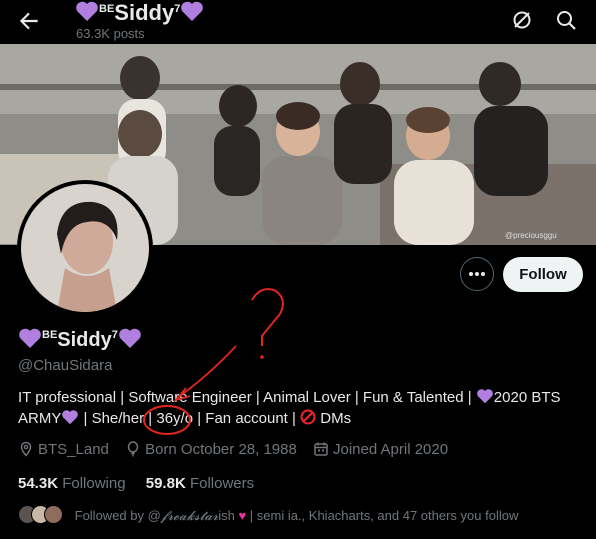  I want to click on bio-line-1-tail: 2020 BTS, so click(527, 397).